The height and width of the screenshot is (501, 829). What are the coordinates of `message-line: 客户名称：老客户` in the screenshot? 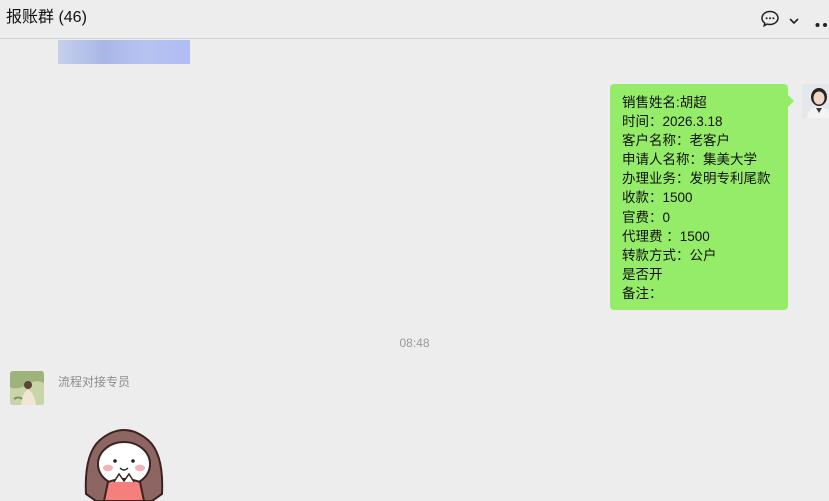 It's located at (676, 141).